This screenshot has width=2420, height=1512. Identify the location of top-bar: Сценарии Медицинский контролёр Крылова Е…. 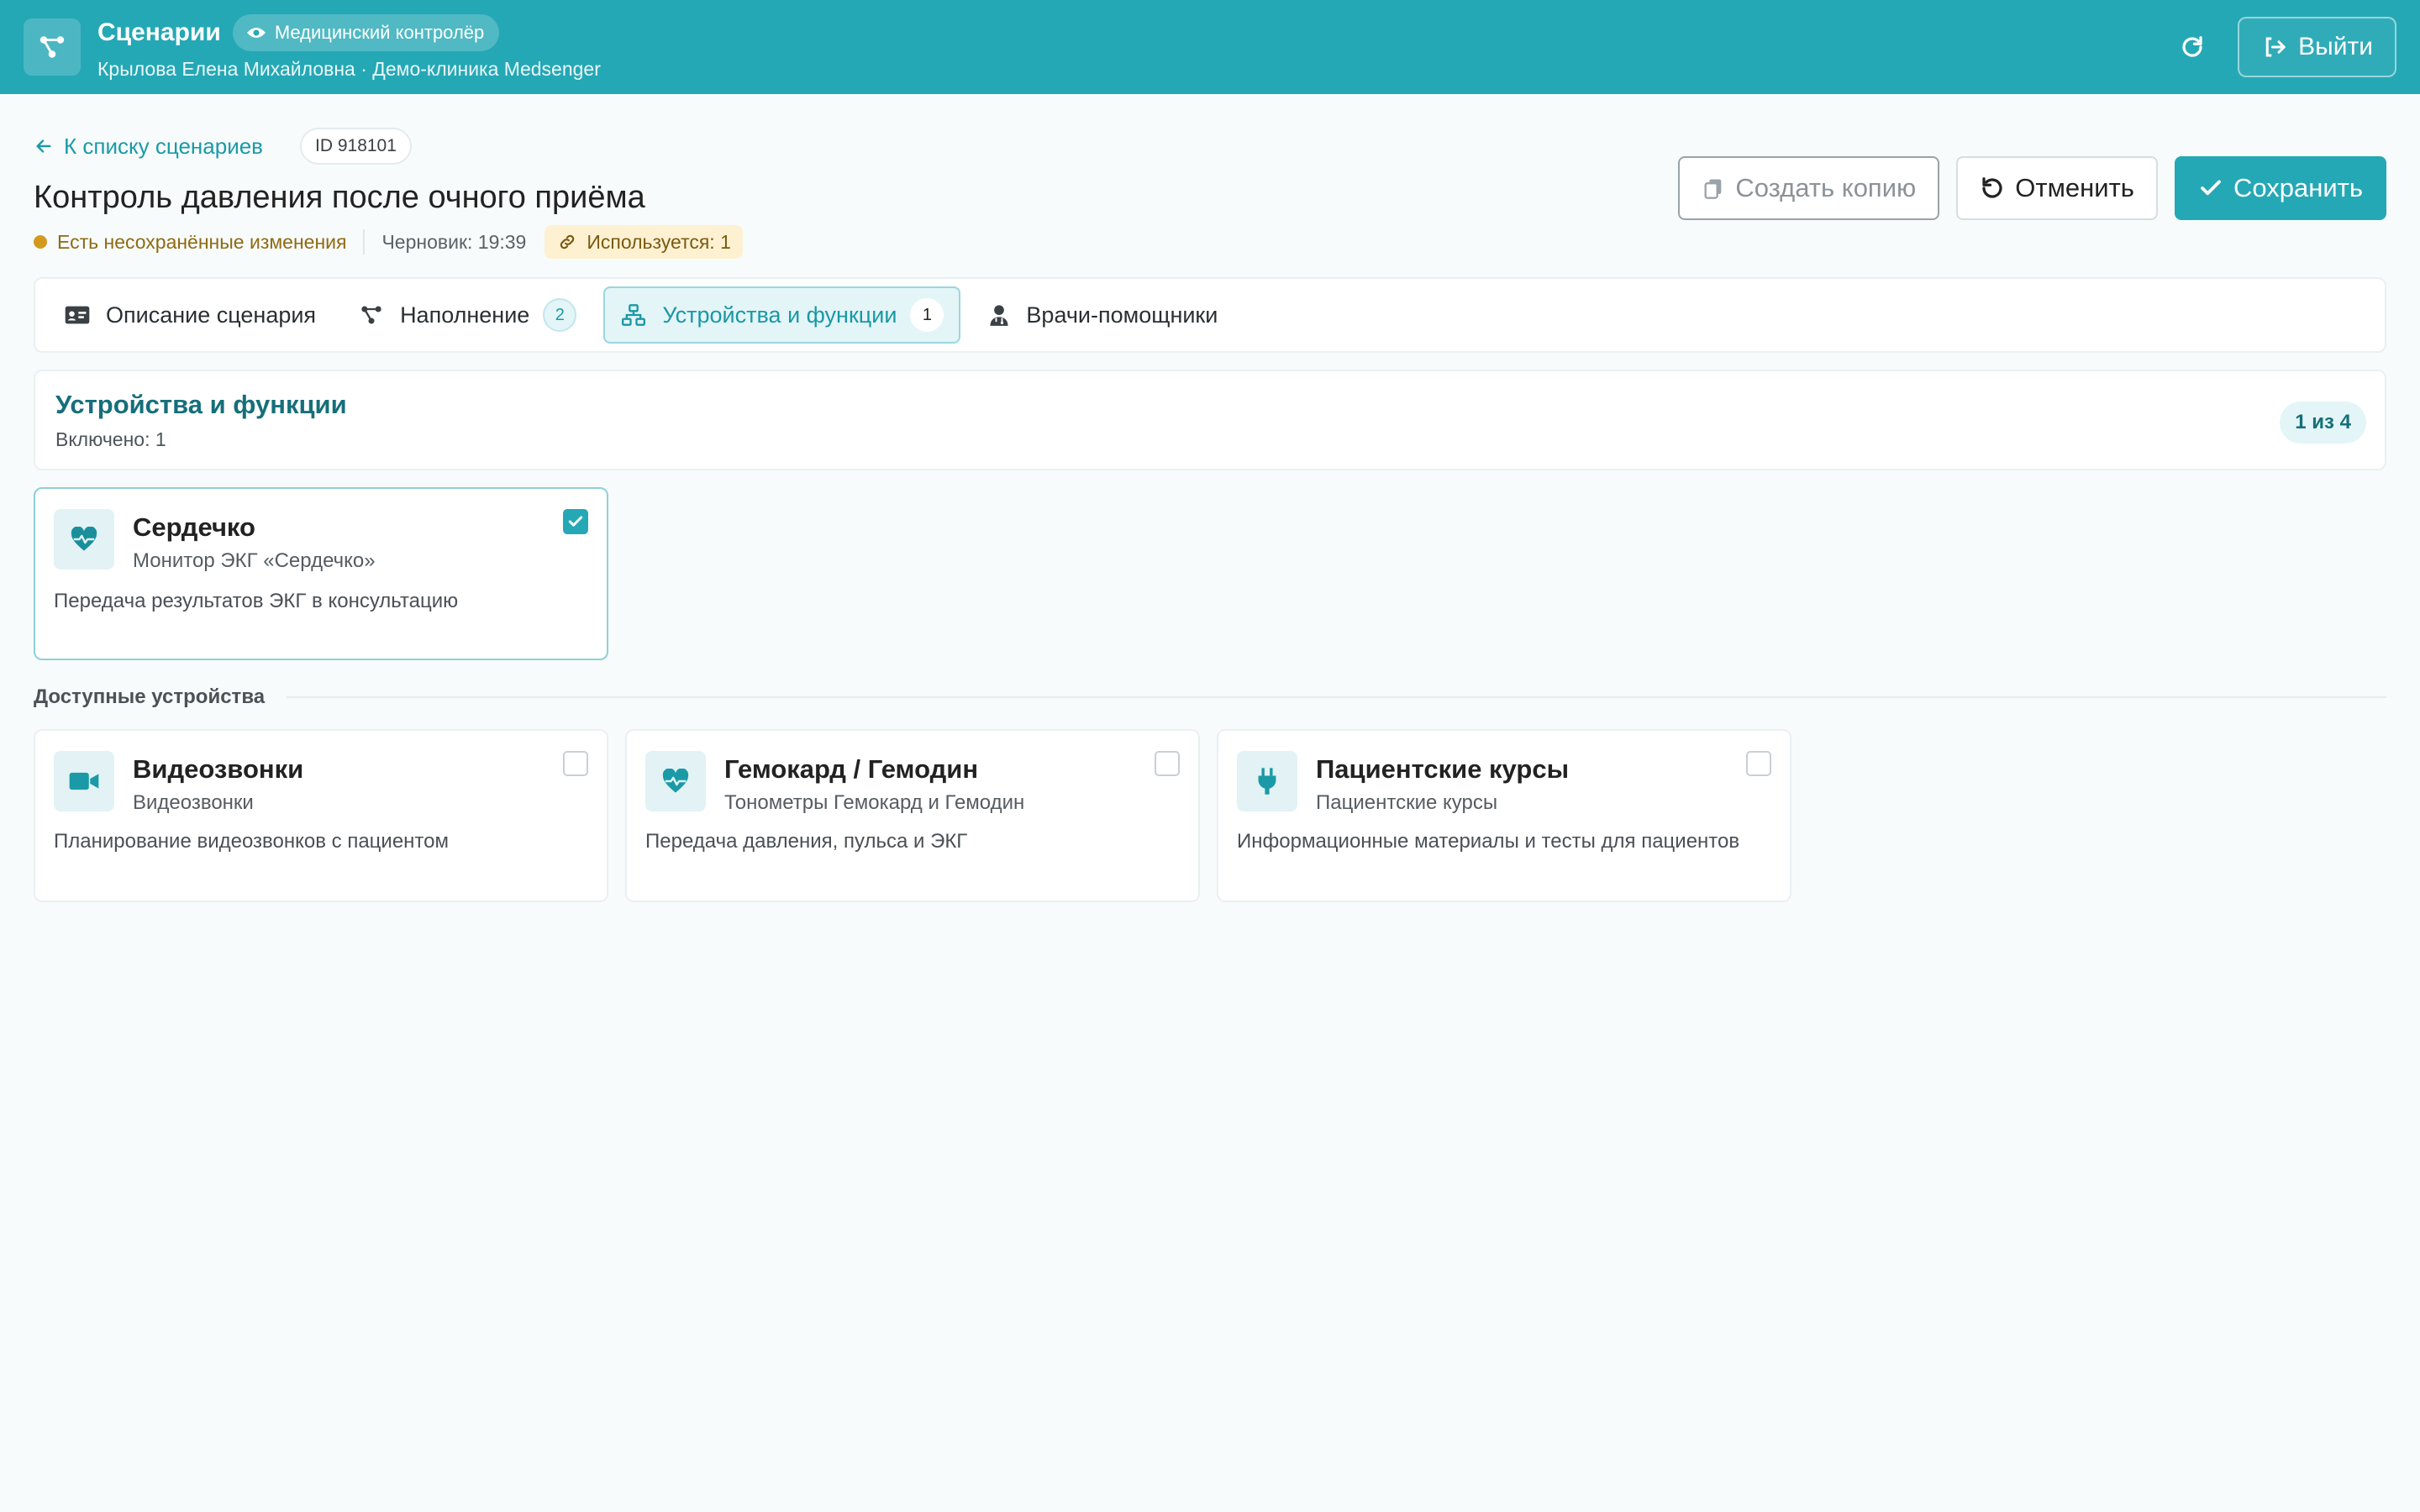
(1210, 47).